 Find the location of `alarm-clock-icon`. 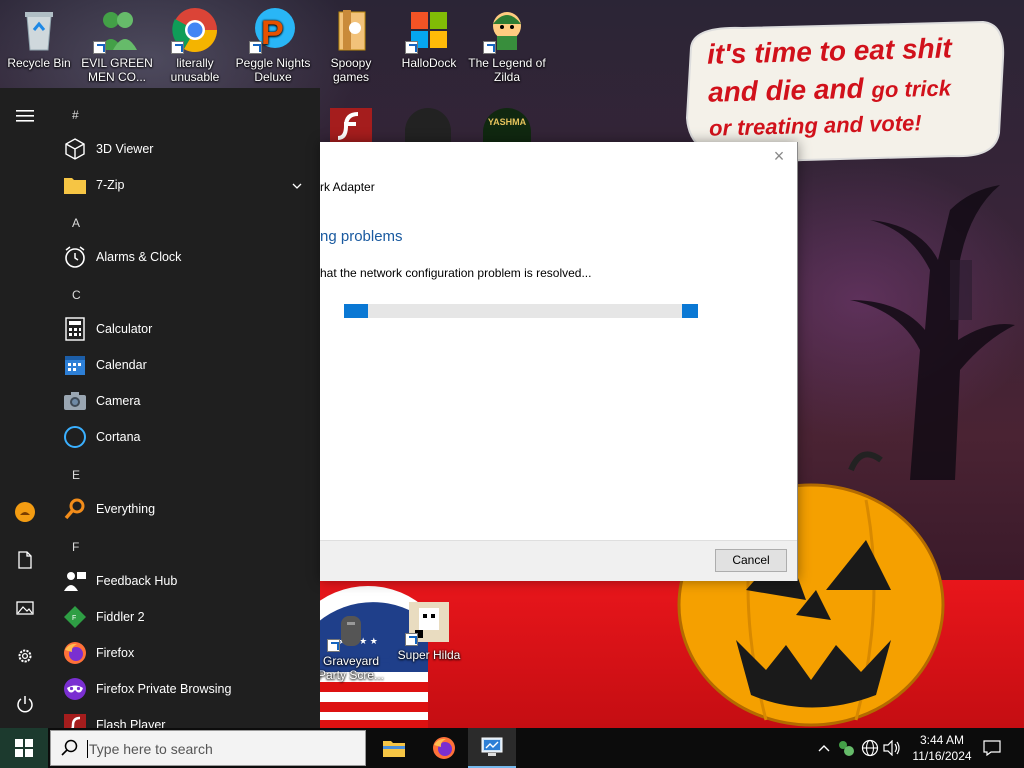

alarm-clock-icon is located at coordinates (75, 257).